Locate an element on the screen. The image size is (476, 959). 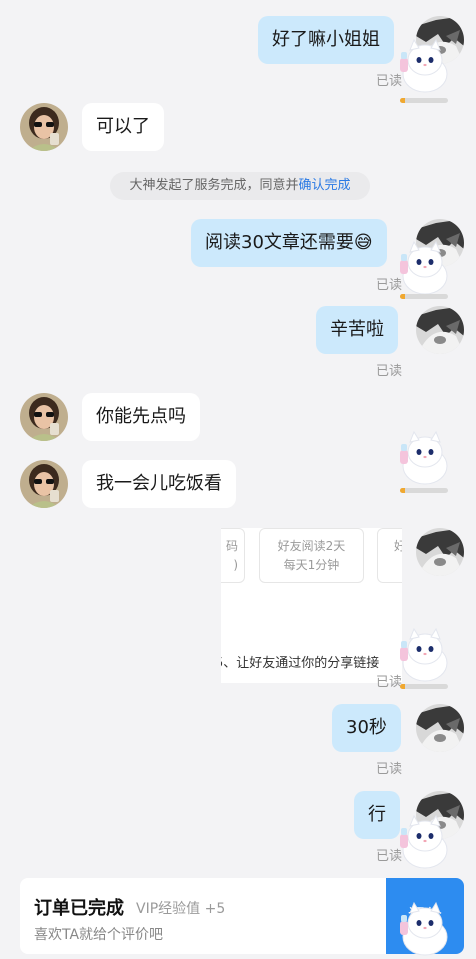
system-notice: 大神发起了服务完成，同意并确认完成 is located at coordinates (240, 186).